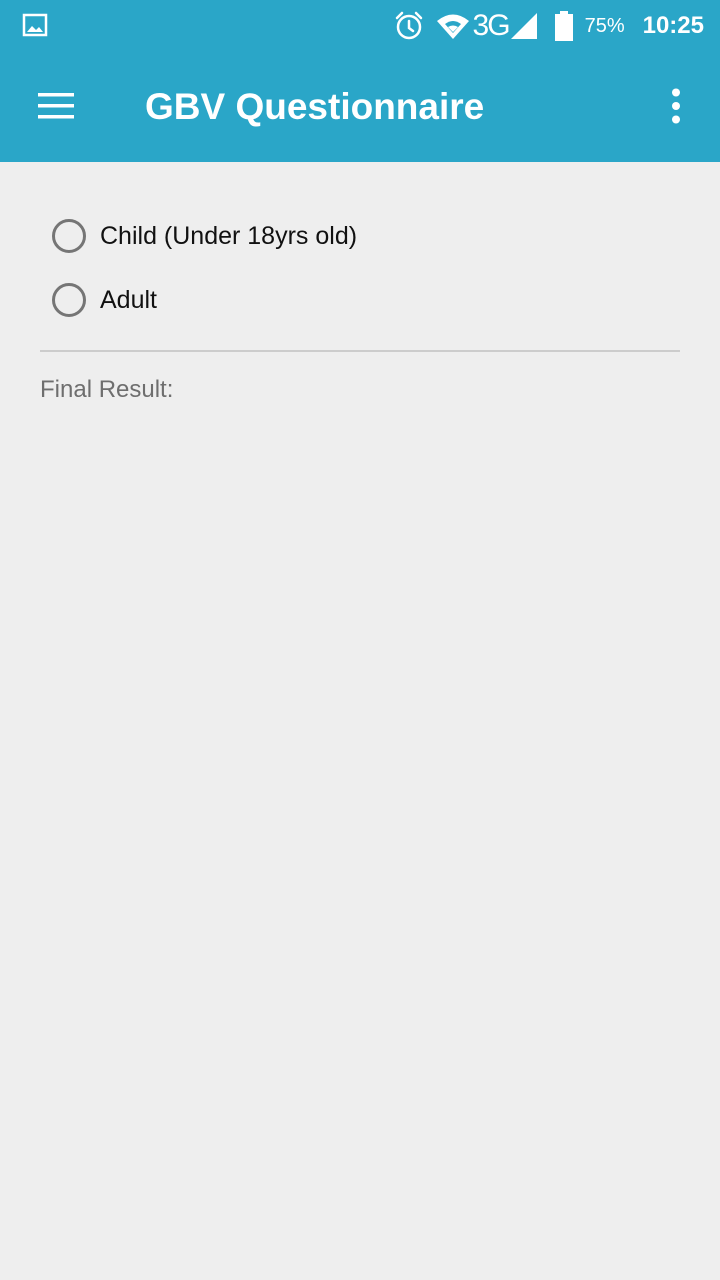 The height and width of the screenshot is (1280, 720). Describe the element at coordinates (35, 25) in the screenshot. I see `gallery-icon` at that location.